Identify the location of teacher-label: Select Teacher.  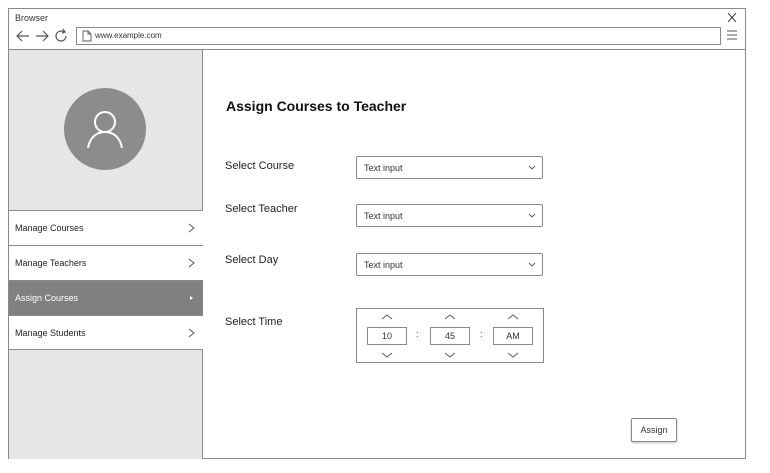
(261, 209).